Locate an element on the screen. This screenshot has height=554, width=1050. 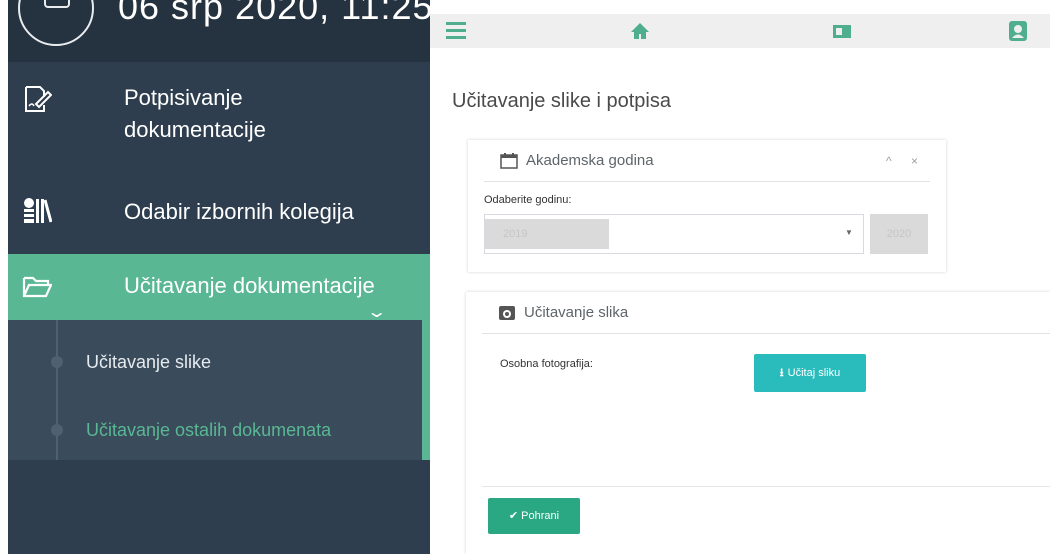
menu-icon is located at coordinates (456, 31).